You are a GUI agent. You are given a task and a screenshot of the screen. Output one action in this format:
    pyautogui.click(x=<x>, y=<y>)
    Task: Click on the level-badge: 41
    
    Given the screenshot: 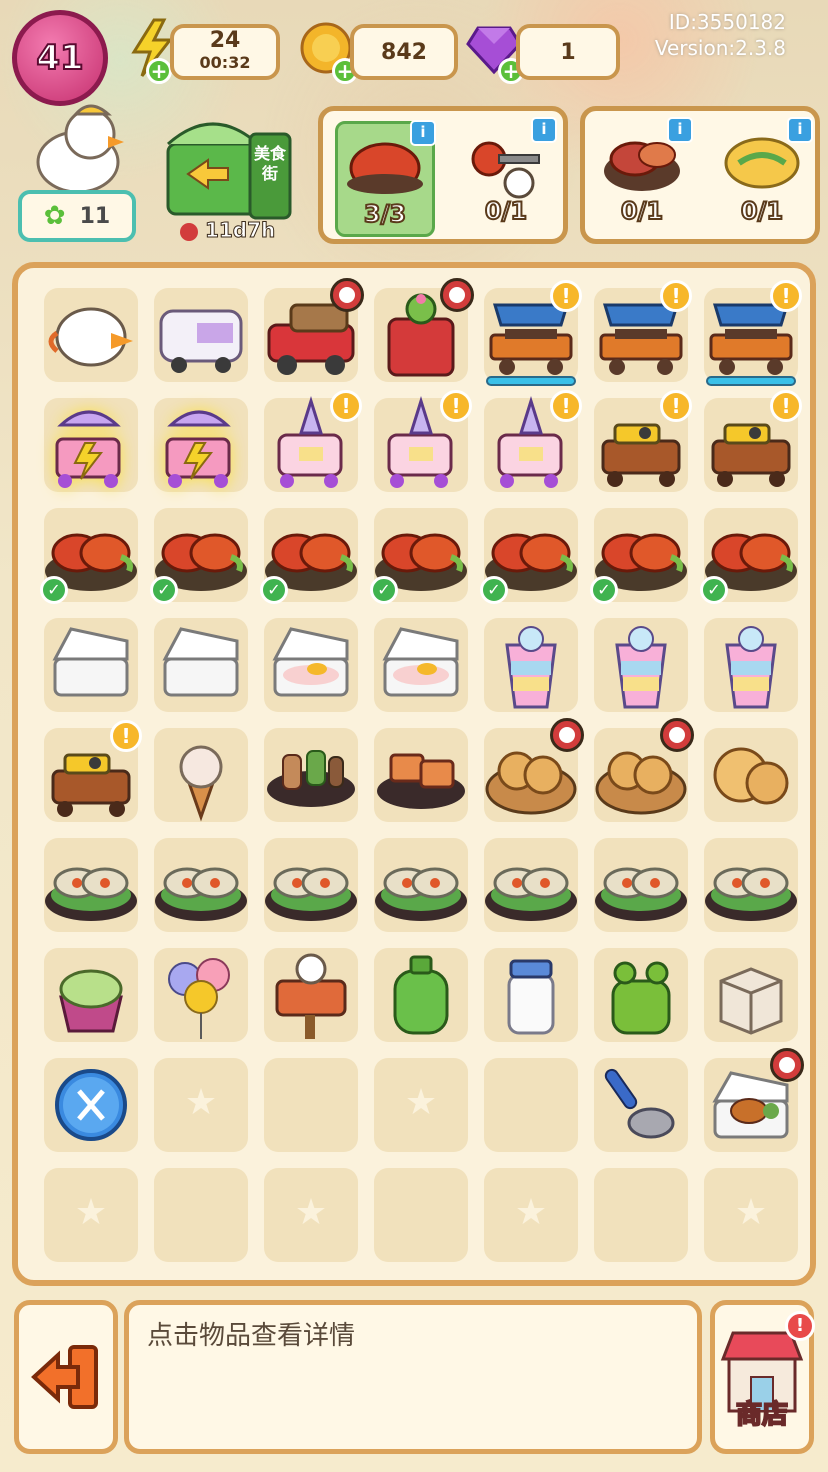 What is the action you would take?
    pyautogui.click(x=60, y=58)
    